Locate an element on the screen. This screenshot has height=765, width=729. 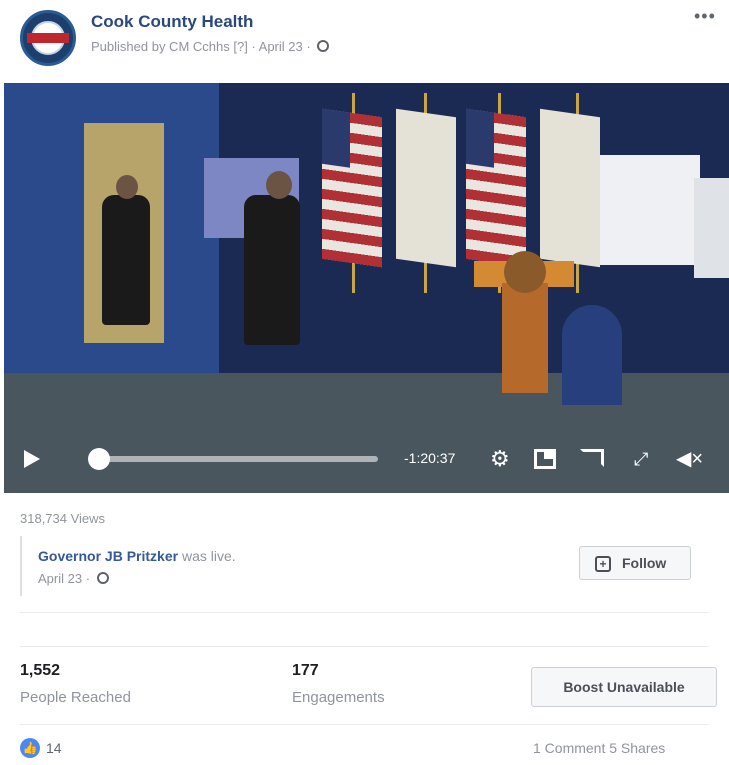
person-in-doorway is located at coordinates (126, 260).